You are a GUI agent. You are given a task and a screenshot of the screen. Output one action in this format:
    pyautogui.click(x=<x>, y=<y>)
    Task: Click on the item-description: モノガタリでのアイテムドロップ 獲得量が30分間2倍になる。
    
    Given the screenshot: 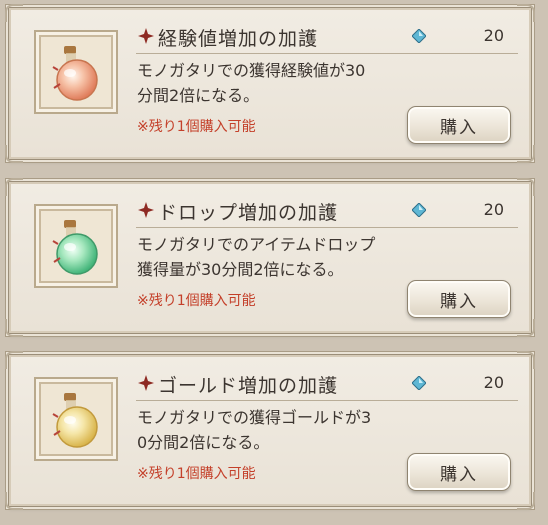 What is the action you would take?
    pyautogui.click(x=256, y=257)
    